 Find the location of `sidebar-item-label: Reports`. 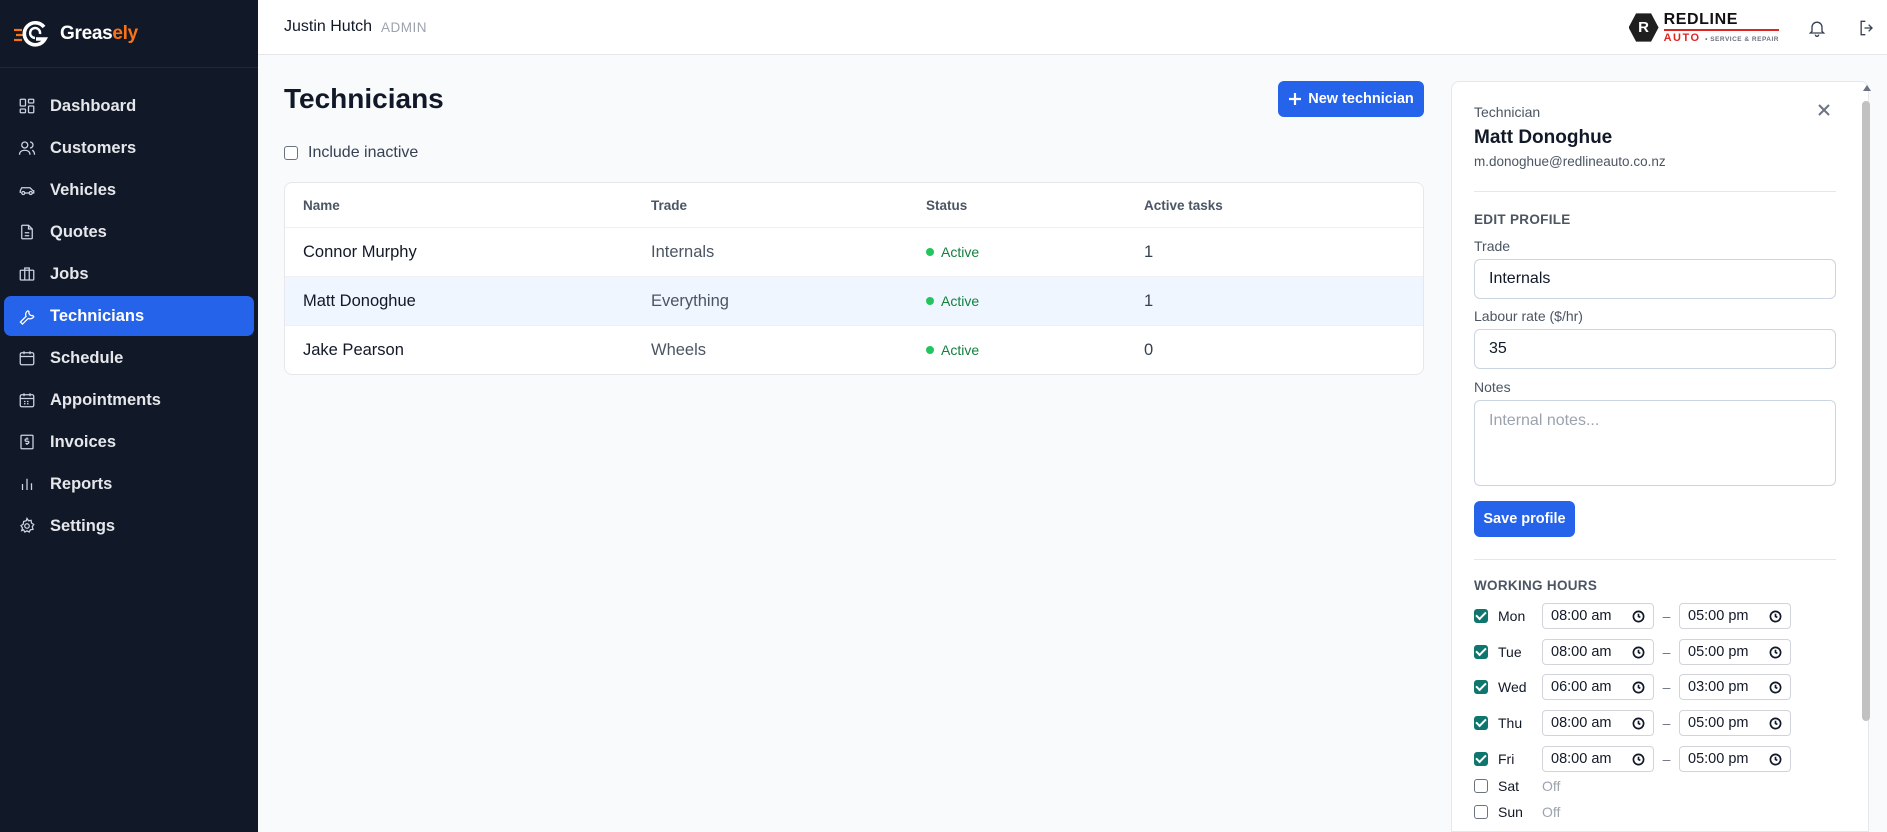

sidebar-item-label: Reports is located at coordinates (81, 483).